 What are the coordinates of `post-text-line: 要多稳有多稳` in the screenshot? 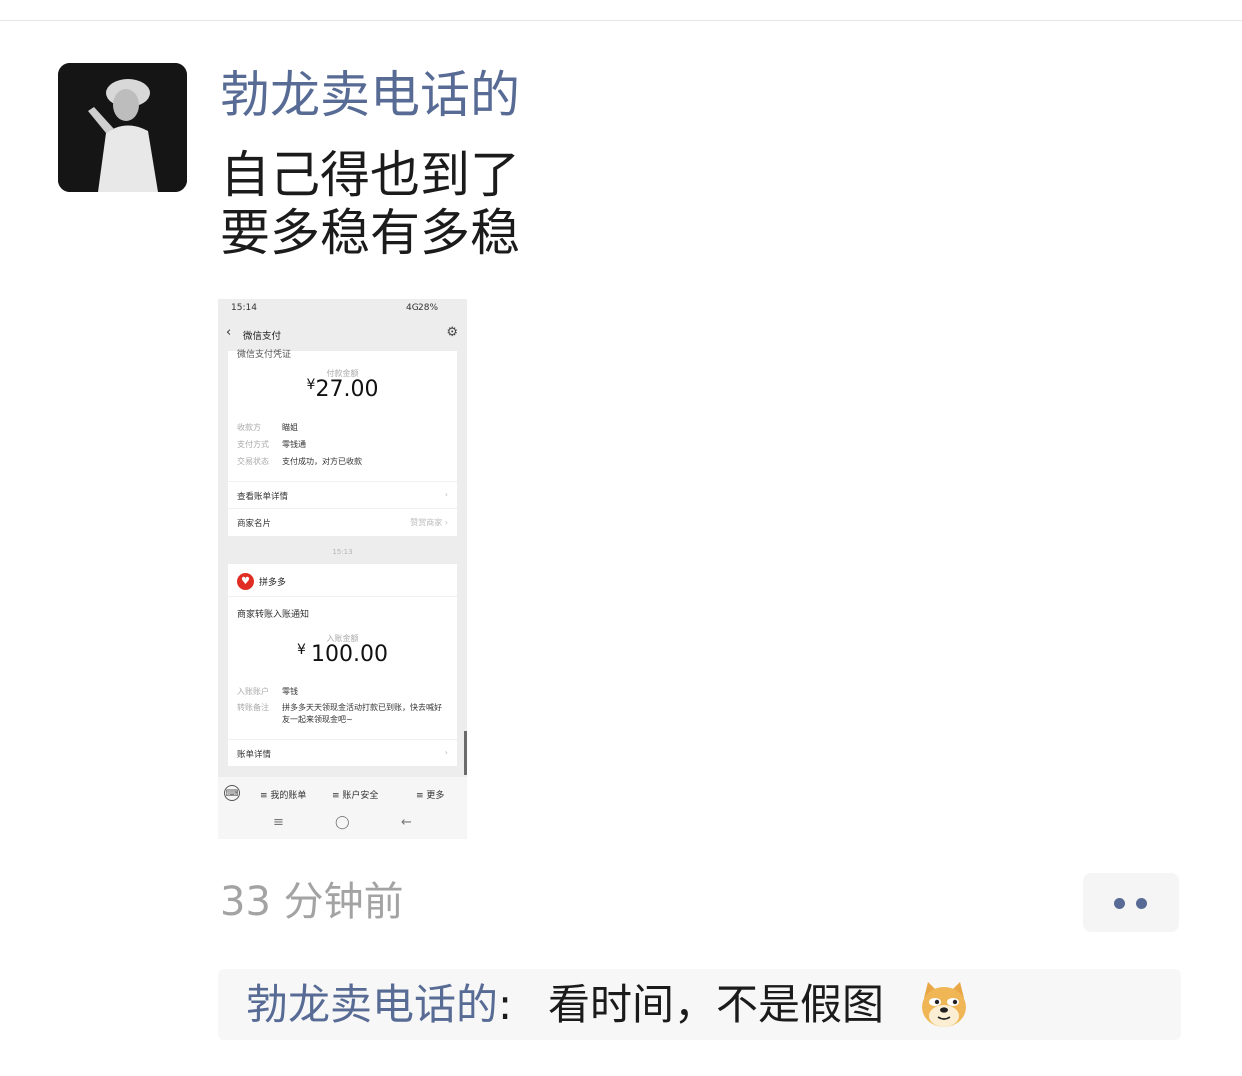 It's located at (370, 233).